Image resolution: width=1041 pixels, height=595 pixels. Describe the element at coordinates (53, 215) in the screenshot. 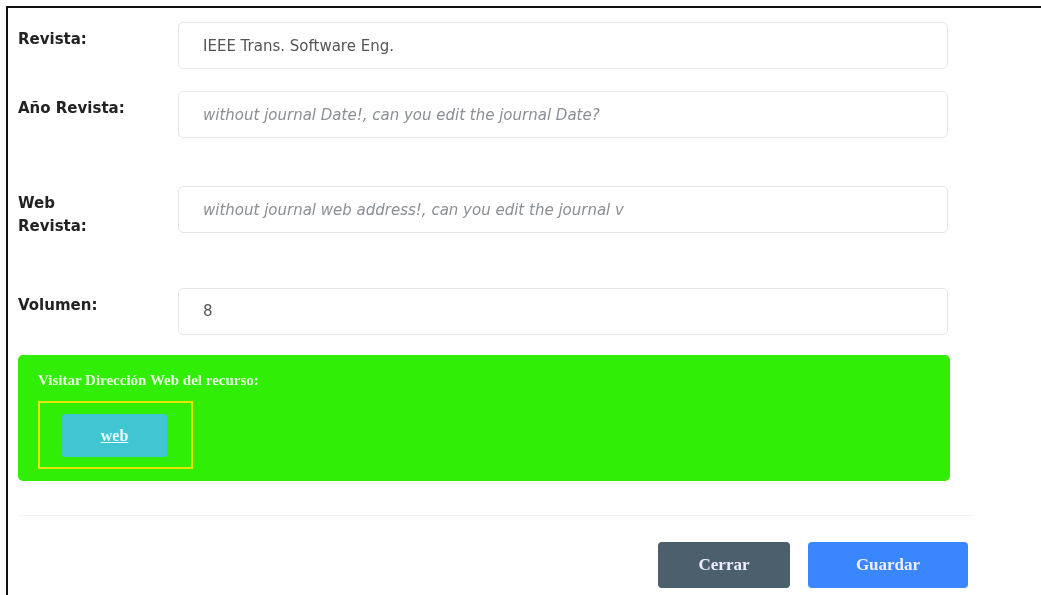

I see `field-label: Web Revista:` at that location.